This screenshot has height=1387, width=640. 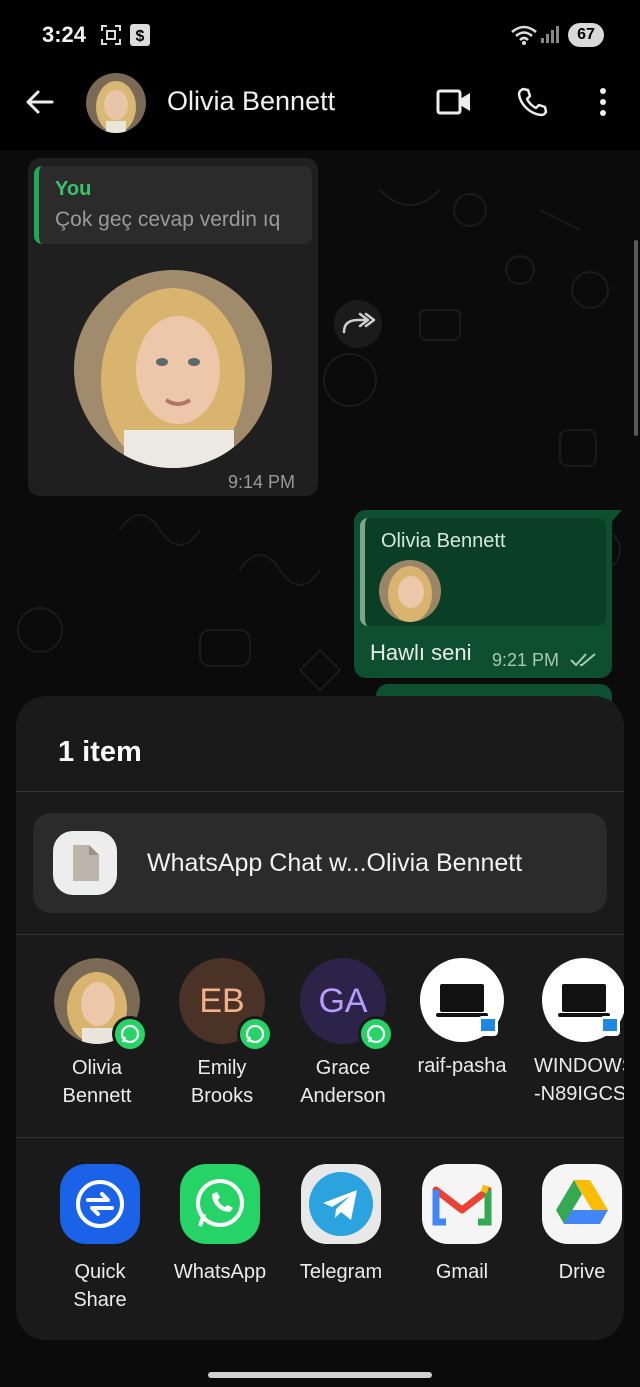 I want to click on shared-file-card: WhatsApp Chat w...Olivia Bennett, so click(x=320, y=863).